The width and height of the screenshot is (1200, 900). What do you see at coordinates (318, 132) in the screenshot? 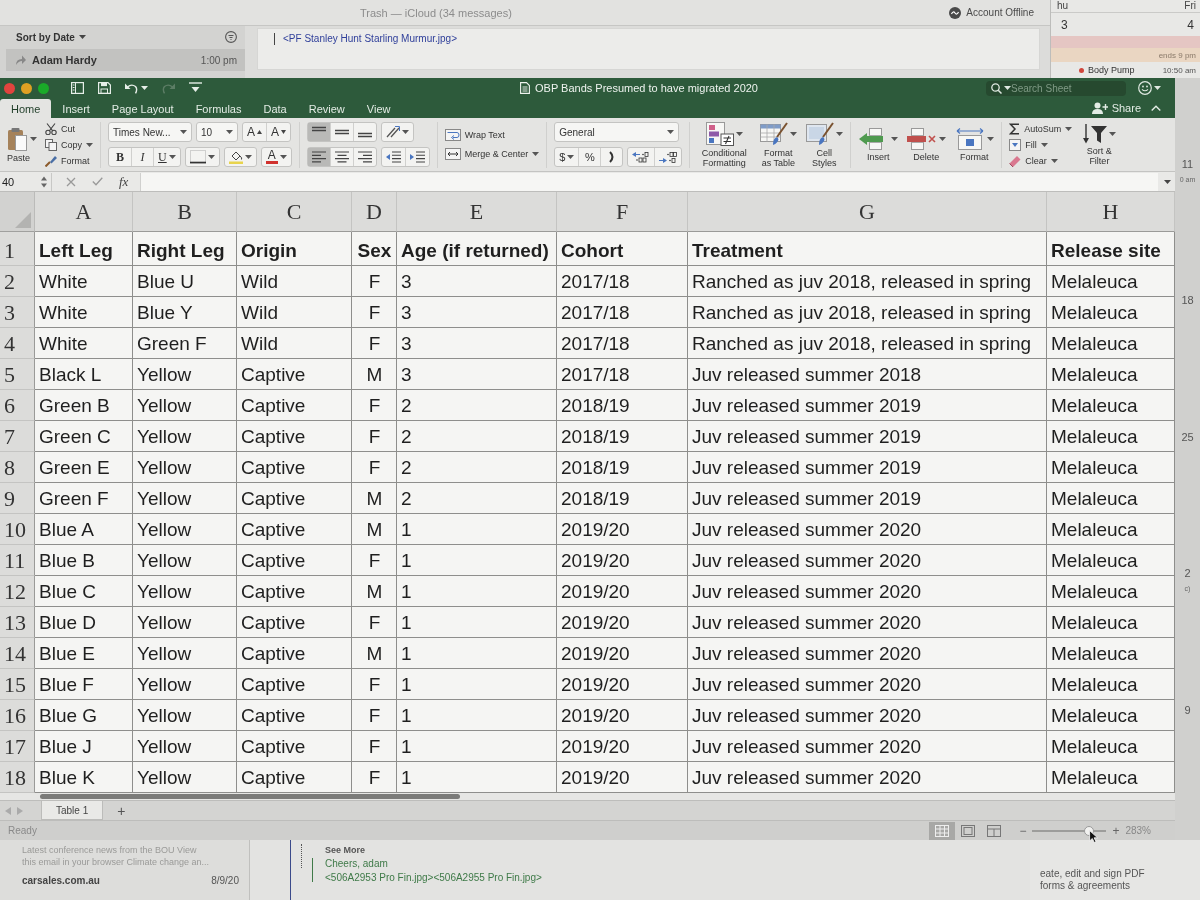
I see `align-top-button` at bounding box center [318, 132].